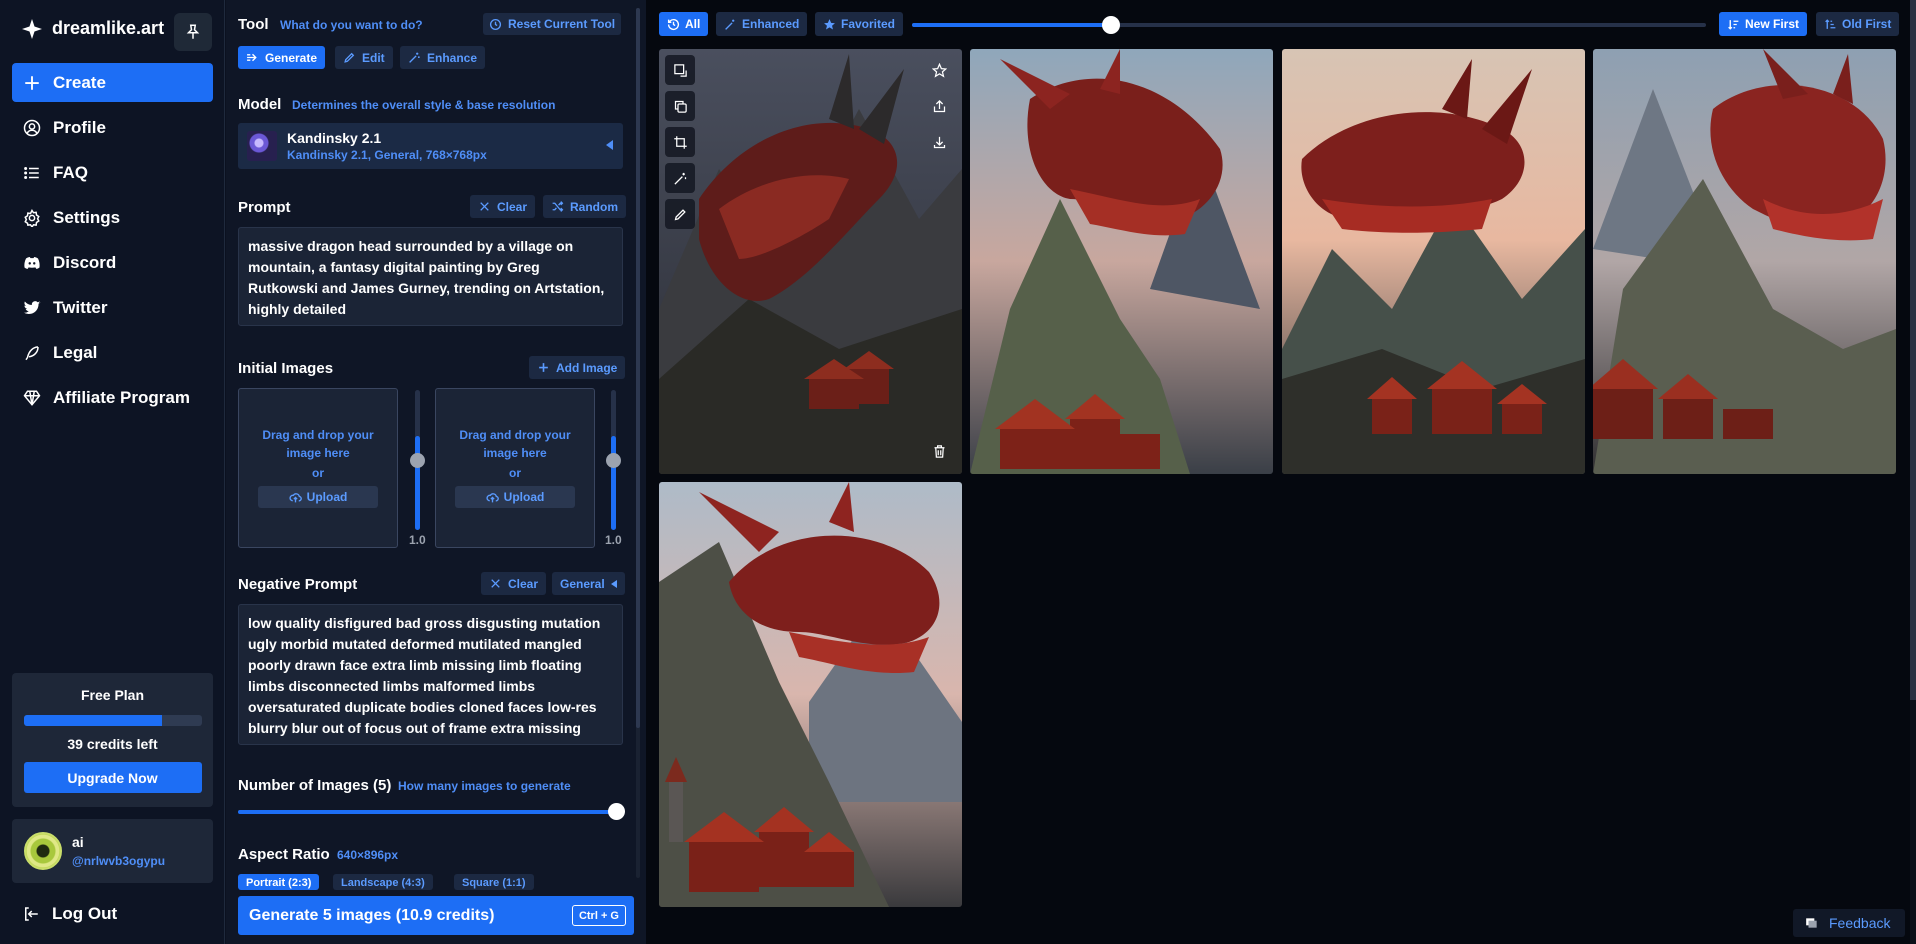 This screenshot has width=1916, height=944. Describe the element at coordinates (112, 262) in the screenshot. I see `sidebar-item-discord: Discord` at that location.